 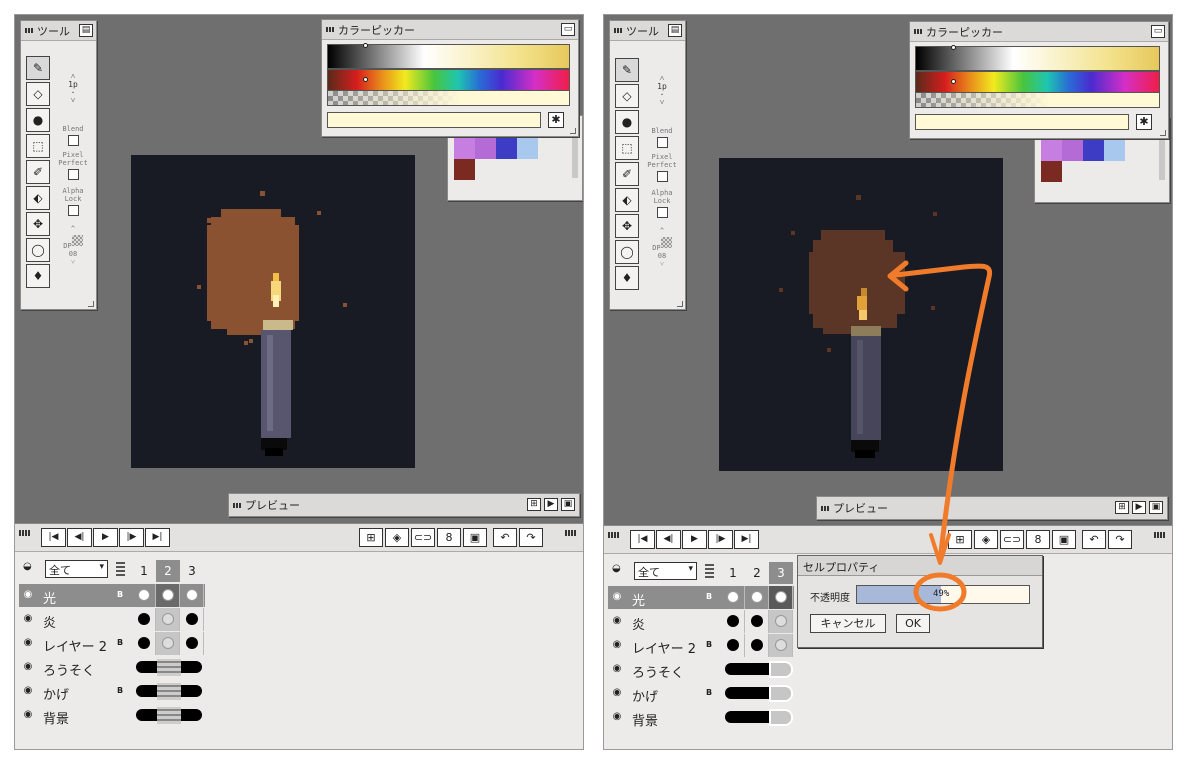 I want to click on pixel-canvas, so click(x=861, y=314).